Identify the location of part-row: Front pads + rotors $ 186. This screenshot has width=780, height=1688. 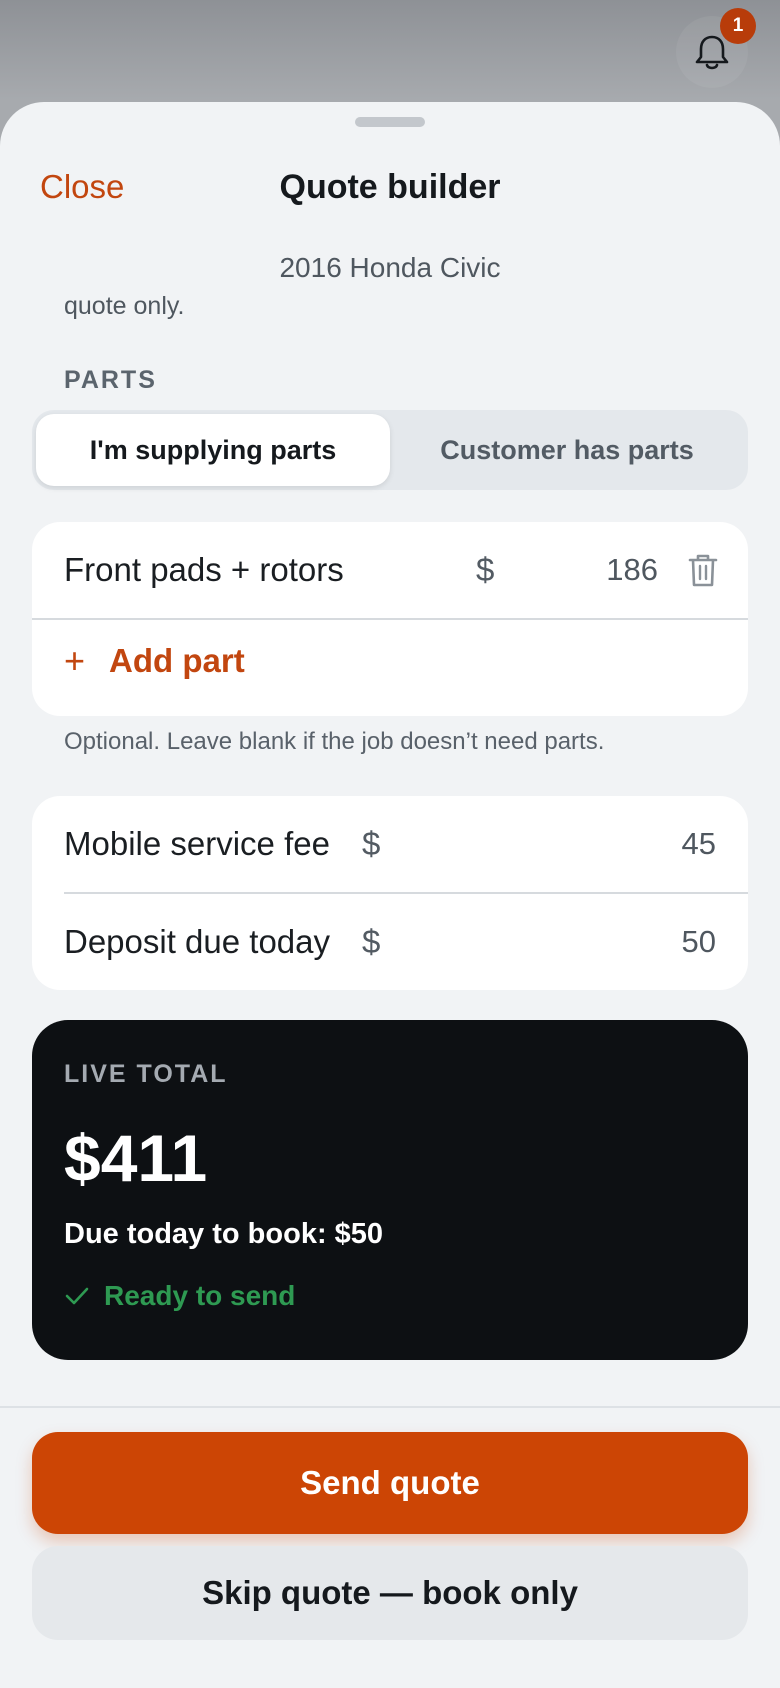
(390, 570).